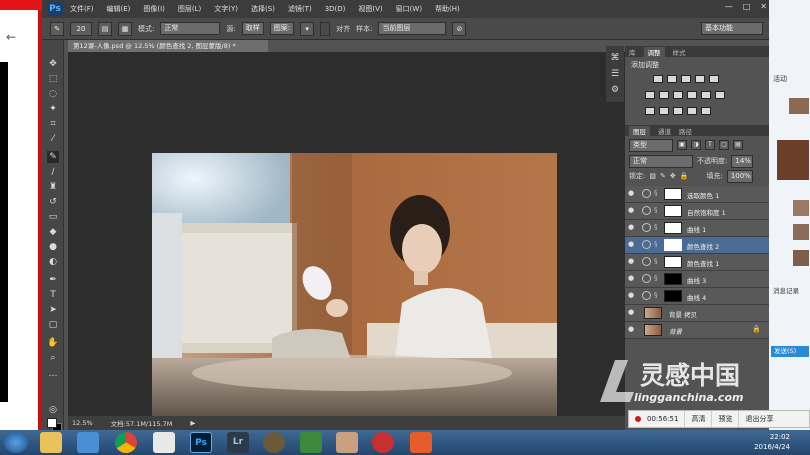  Describe the element at coordinates (696, 145) in the screenshot. I see `adjustment-filter-icon: ◑` at that location.